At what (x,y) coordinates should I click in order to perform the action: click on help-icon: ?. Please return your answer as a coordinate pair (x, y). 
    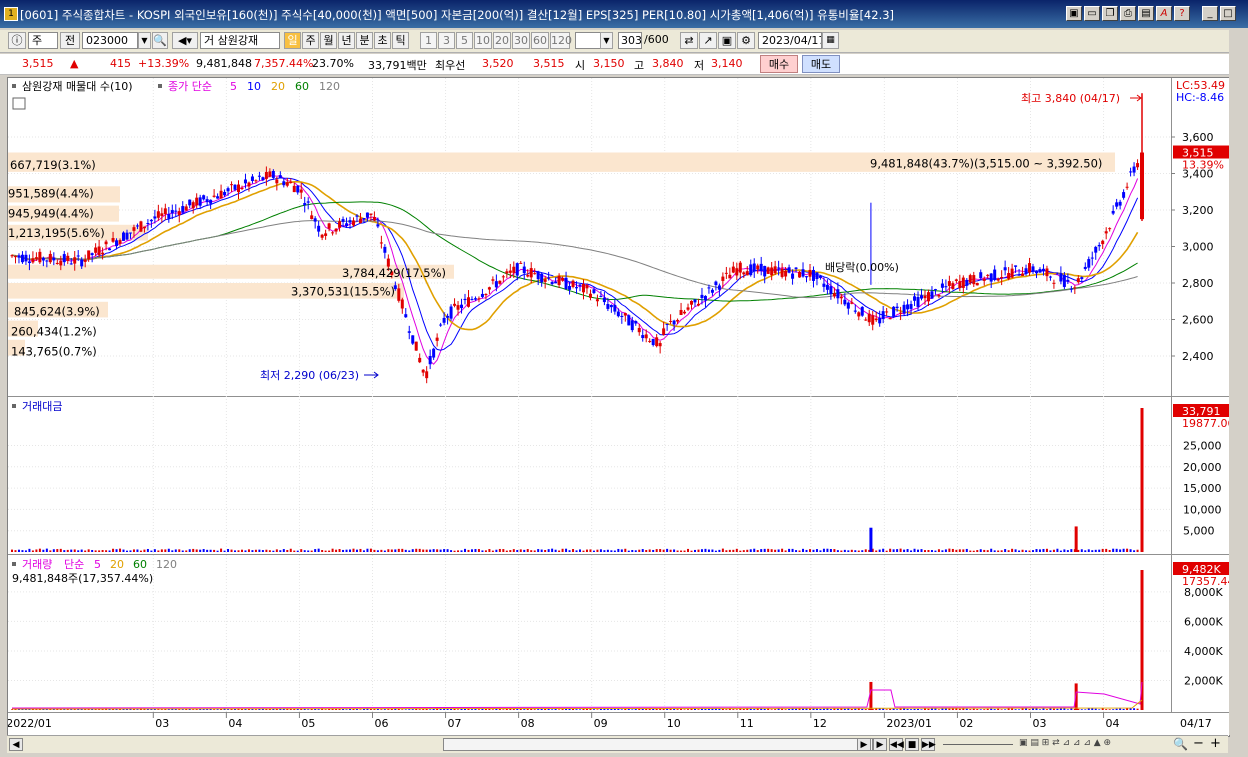
    Looking at the image, I should click on (1182, 13).